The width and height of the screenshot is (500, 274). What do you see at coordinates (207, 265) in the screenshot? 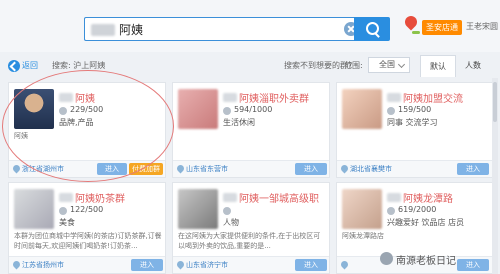
I see `group-location: 山东省济宁市` at bounding box center [207, 265].